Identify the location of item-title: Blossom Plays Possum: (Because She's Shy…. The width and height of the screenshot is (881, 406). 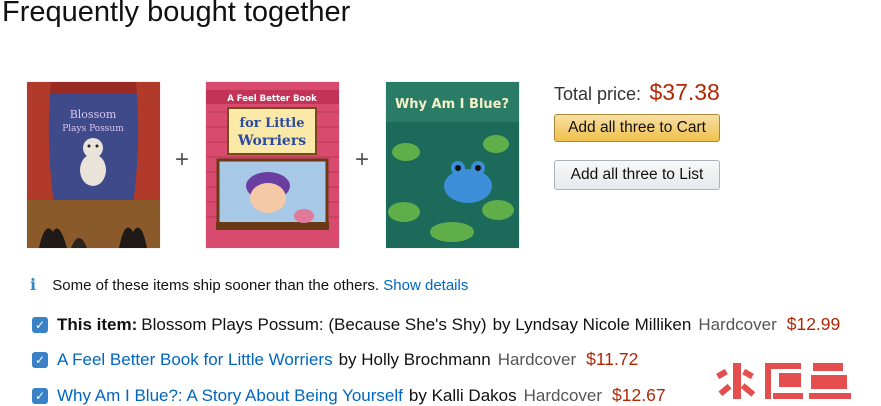
(314, 324).